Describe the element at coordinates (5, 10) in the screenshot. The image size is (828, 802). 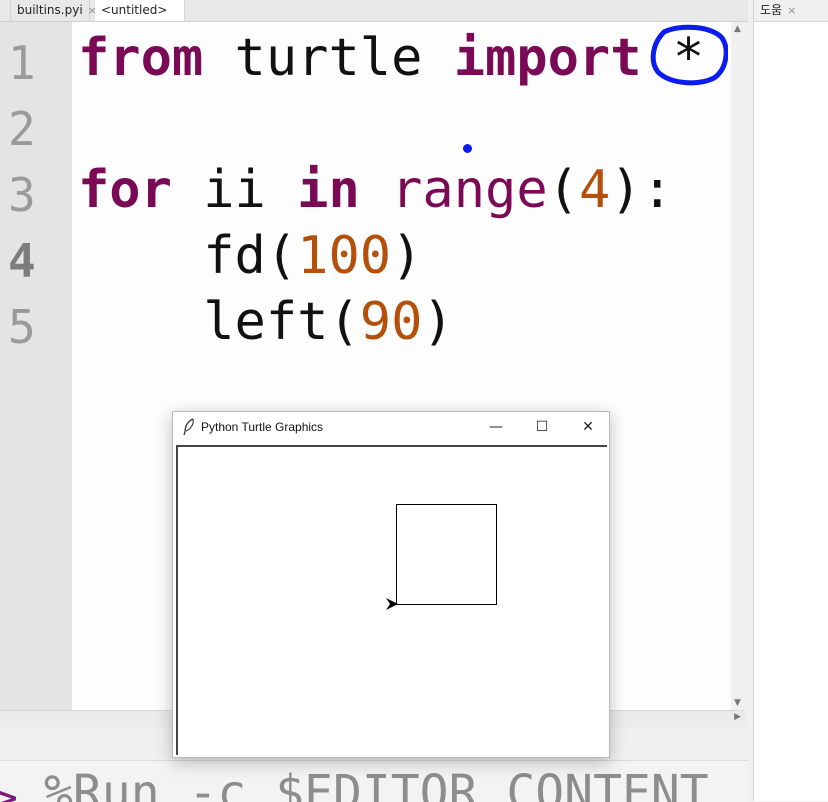
I see `tab-scroll-left` at that location.